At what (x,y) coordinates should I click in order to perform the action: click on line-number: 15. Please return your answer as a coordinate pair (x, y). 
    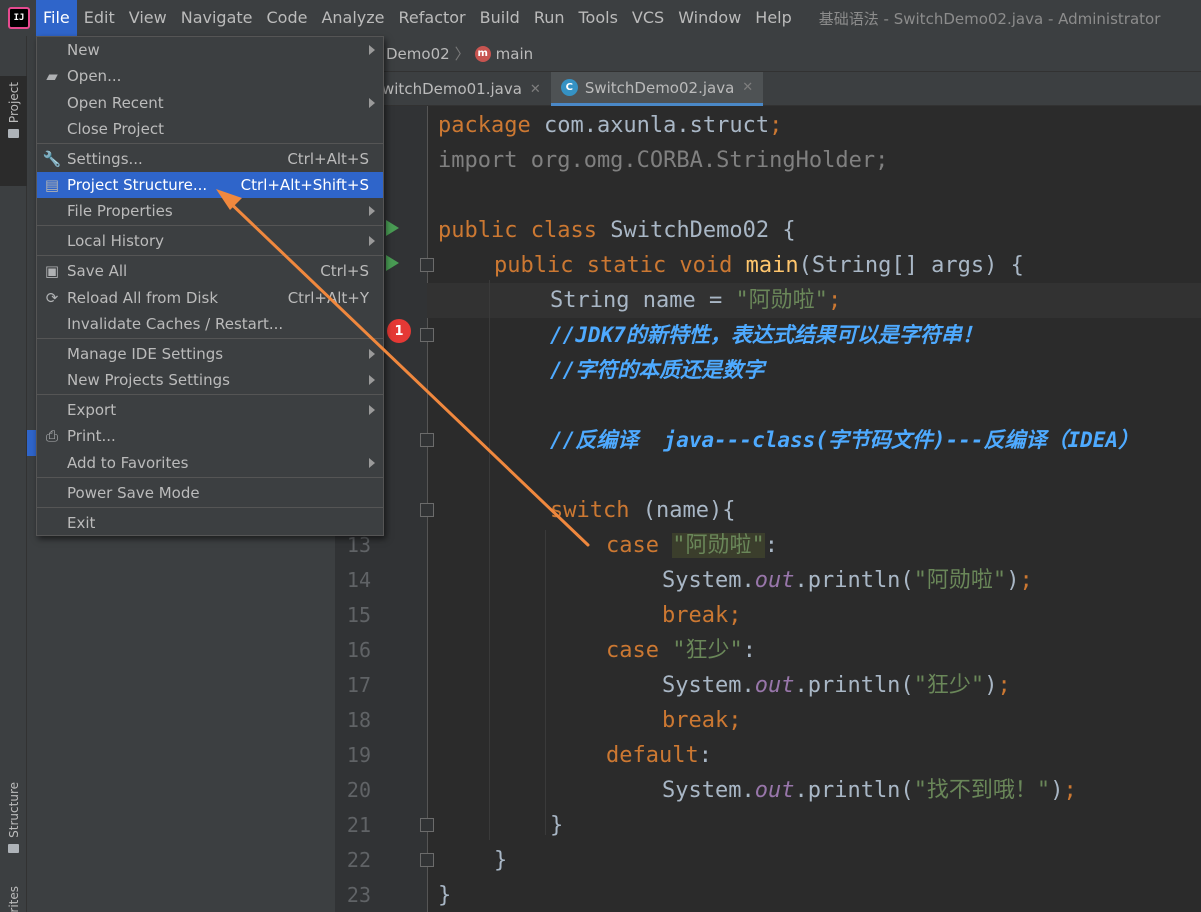
    Looking at the image, I should click on (358, 615).